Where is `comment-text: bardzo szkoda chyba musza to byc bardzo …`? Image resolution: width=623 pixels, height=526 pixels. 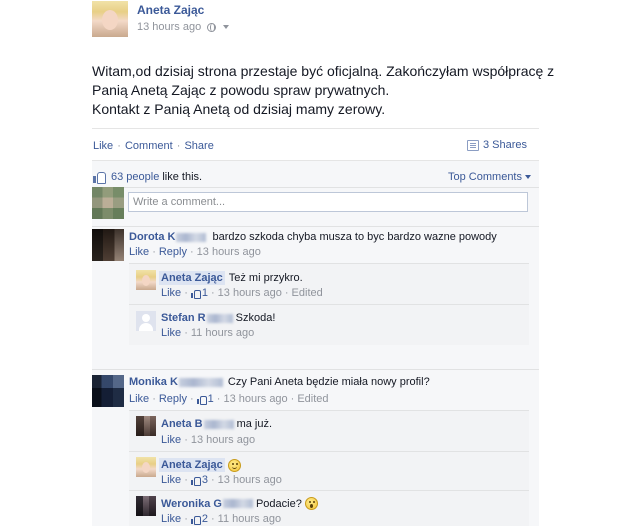 comment-text: bardzo szkoda chyba musza to byc bardzo … is located at coordinates (354, 237).